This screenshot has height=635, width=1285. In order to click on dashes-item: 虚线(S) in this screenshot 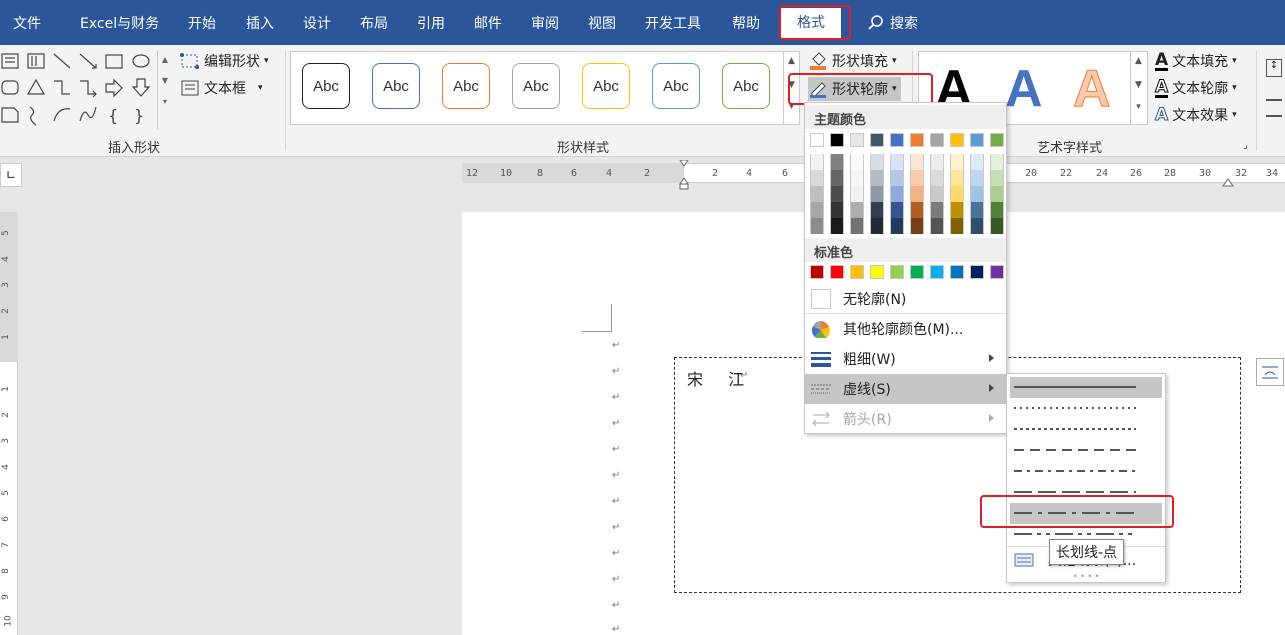, I will do `click(905, 389)`.